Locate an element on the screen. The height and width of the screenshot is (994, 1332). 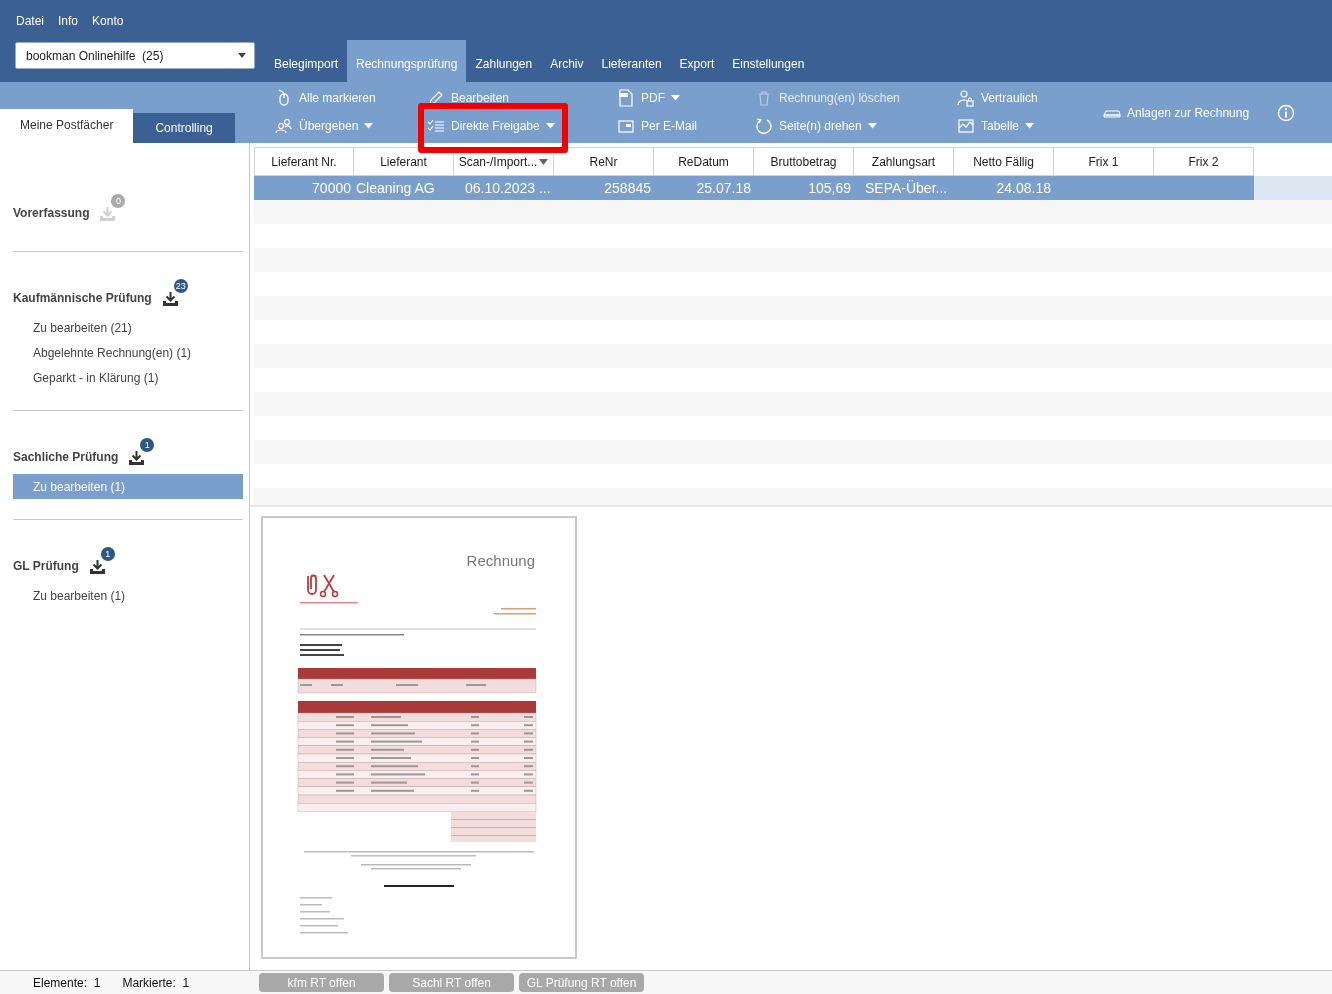
sidebar-tab: Meine Postfächer is located at coordinates (67, 126).